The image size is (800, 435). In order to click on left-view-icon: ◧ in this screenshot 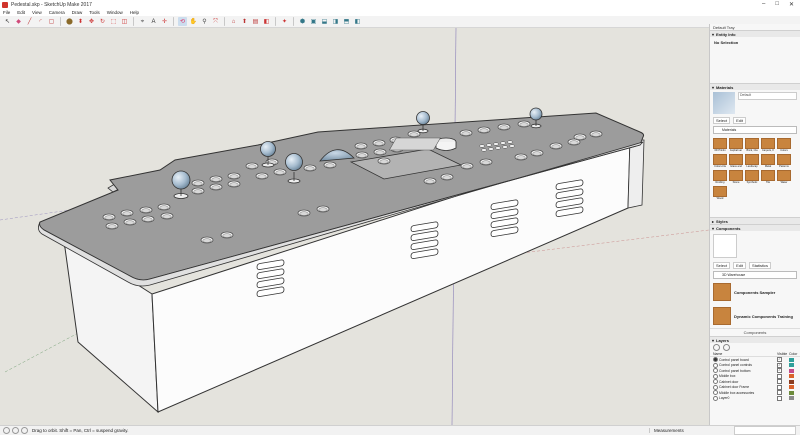, I will do `click(357, 21)`.